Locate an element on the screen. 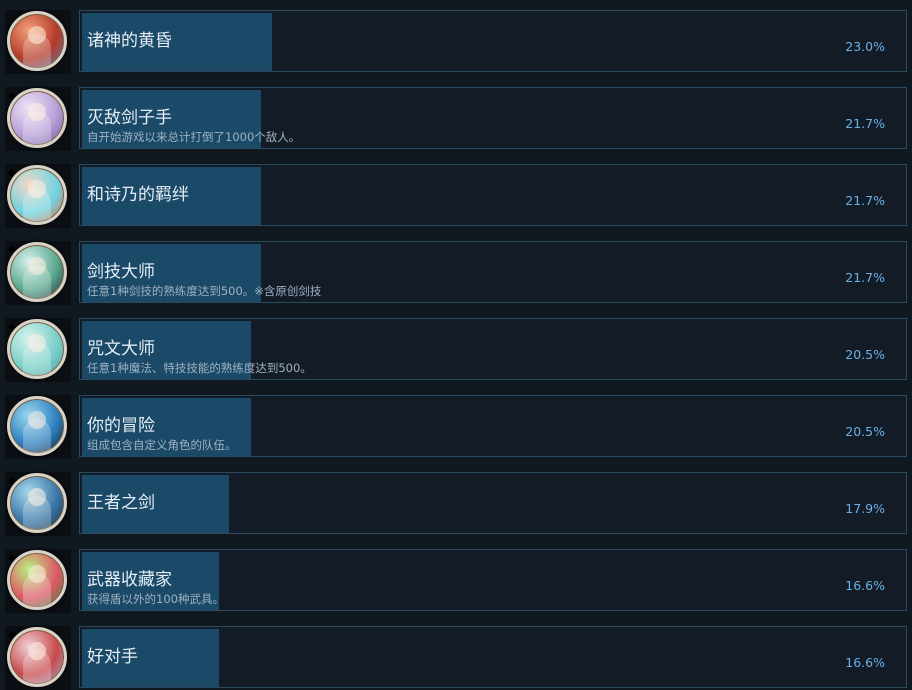 The height and width of the screenshot is (690, 912). achievement-panel: 你的冒险 组成包含自定义角色的队伍。 20.5% is located at coordinates (493, 426).